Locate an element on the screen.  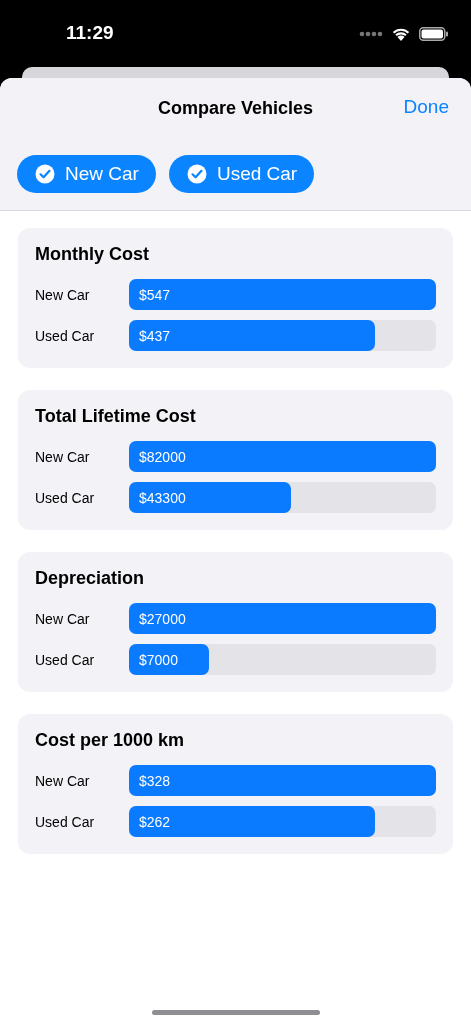
bar-value: $27000 is located at coordinates (162, 618).